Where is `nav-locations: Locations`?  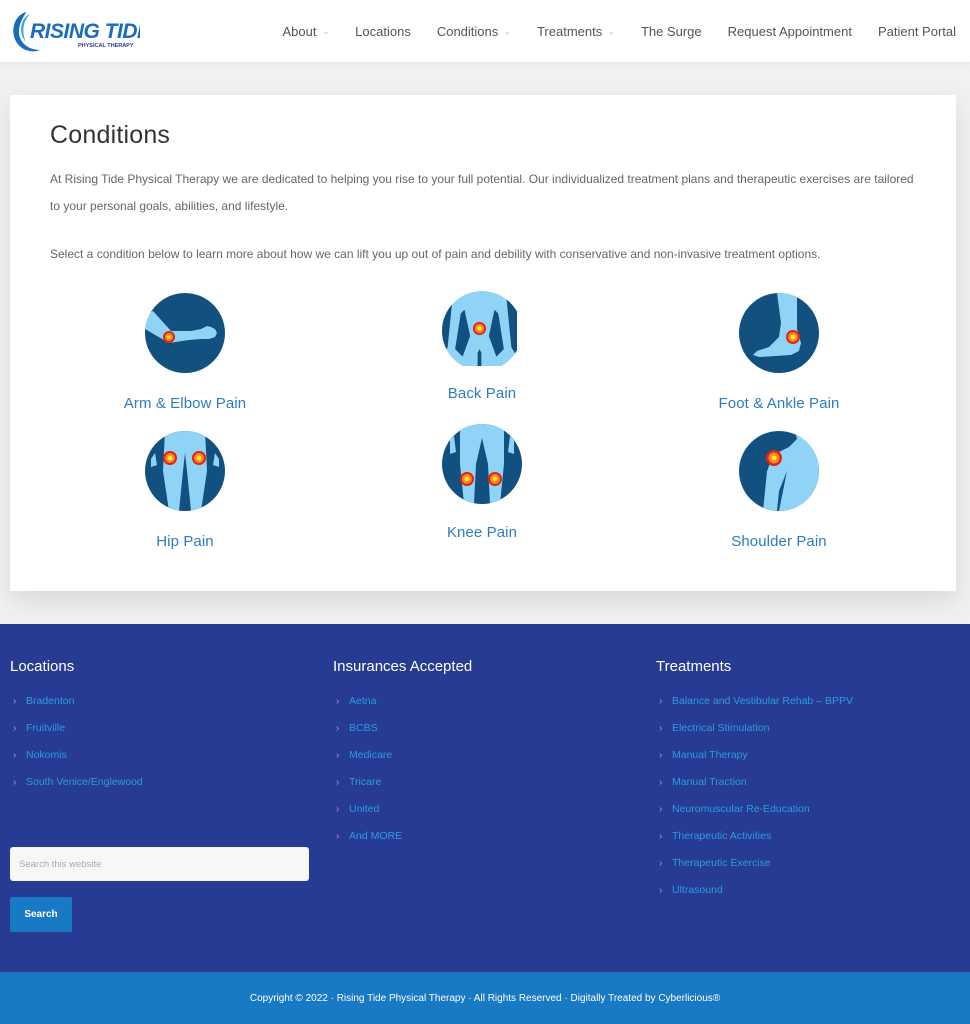 nav-locations: Locations is located at coordinates (383, 31).